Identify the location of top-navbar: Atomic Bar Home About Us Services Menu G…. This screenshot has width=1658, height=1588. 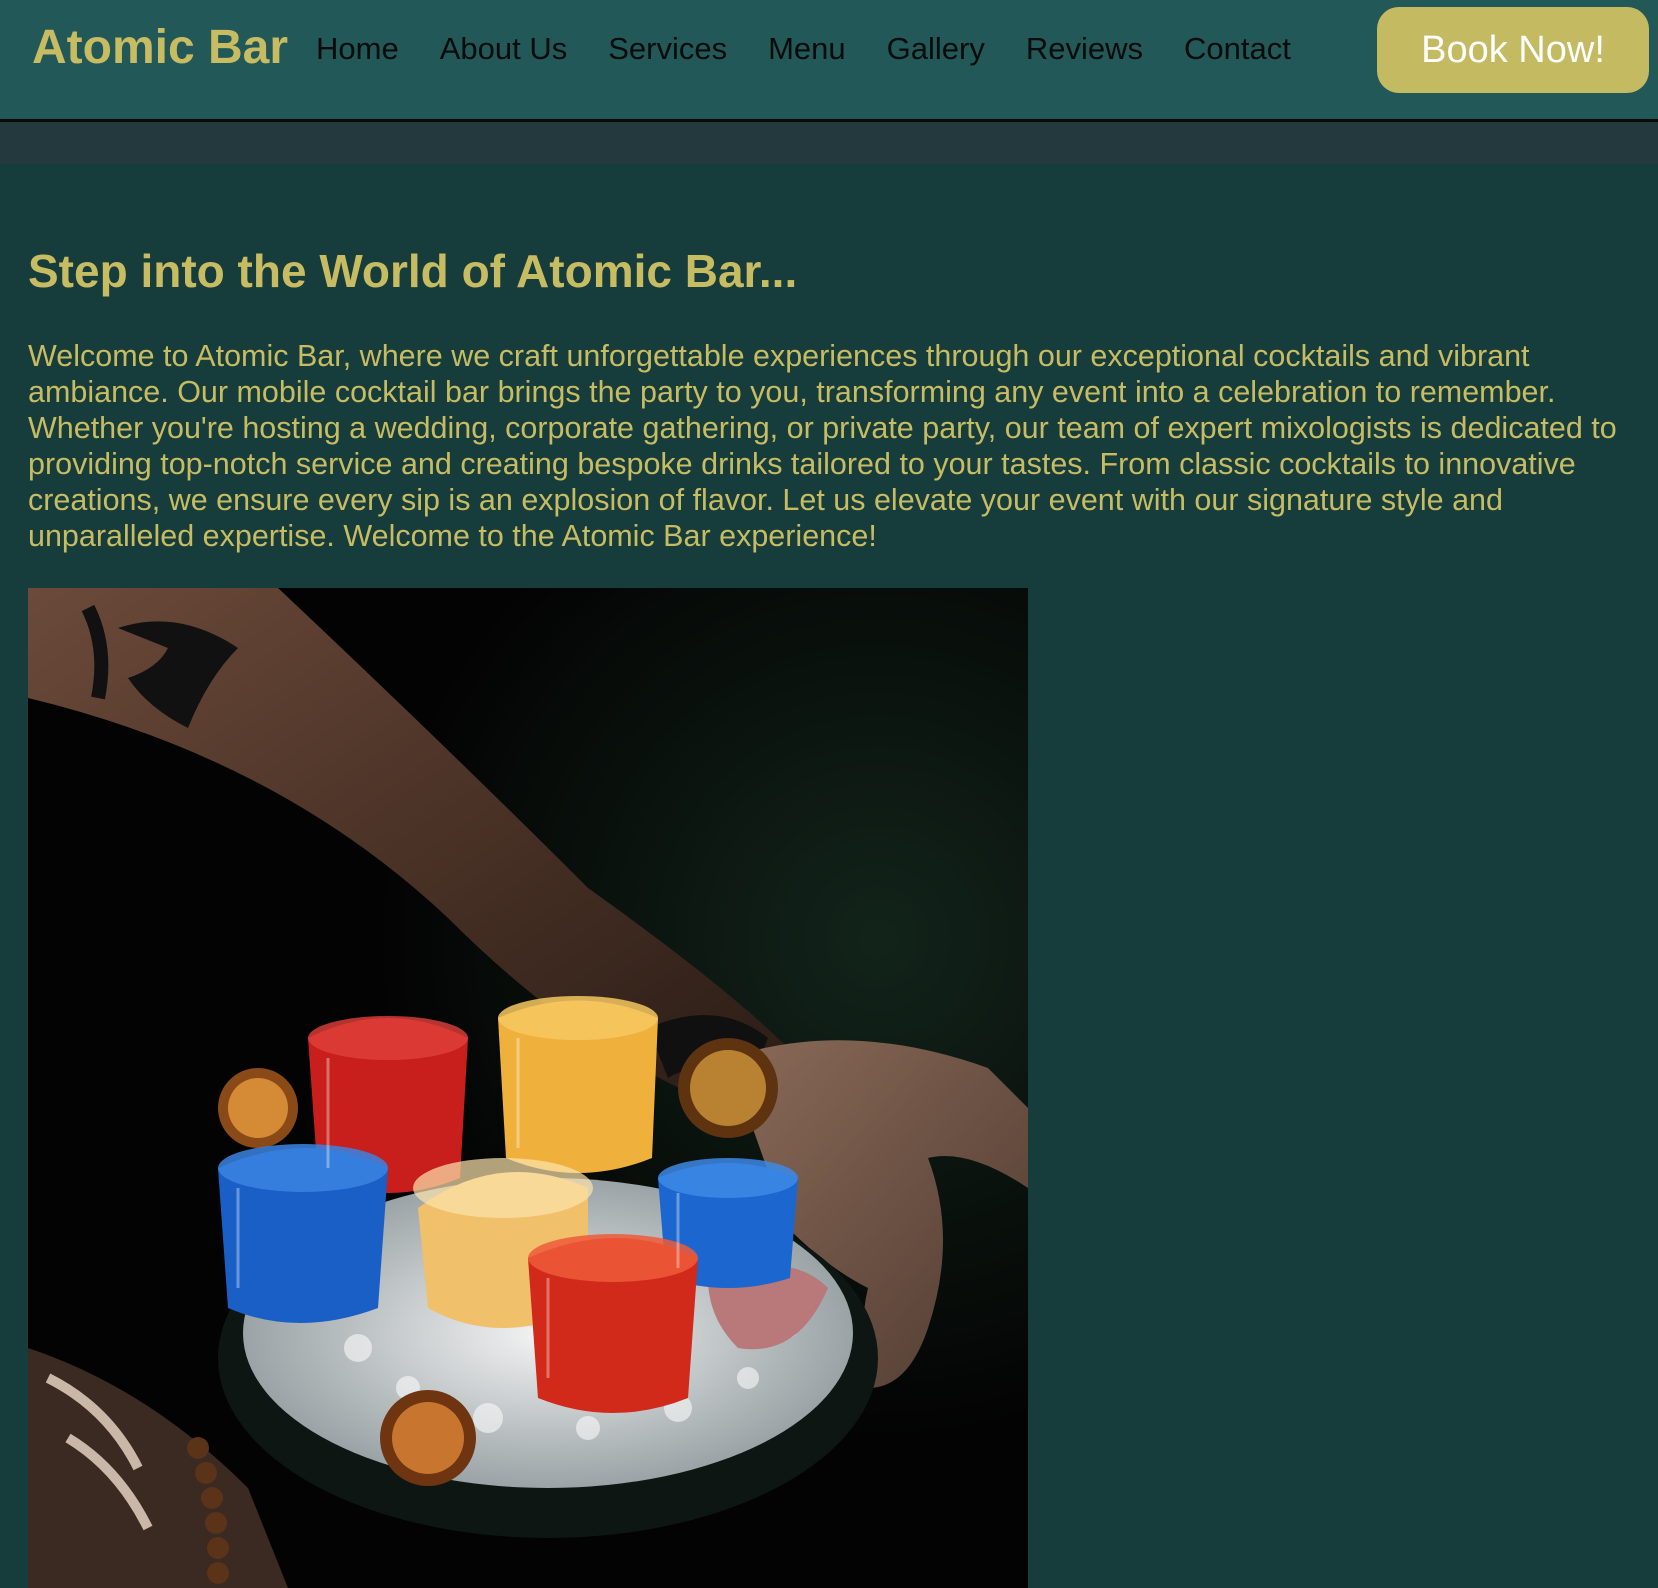
(829, 61).